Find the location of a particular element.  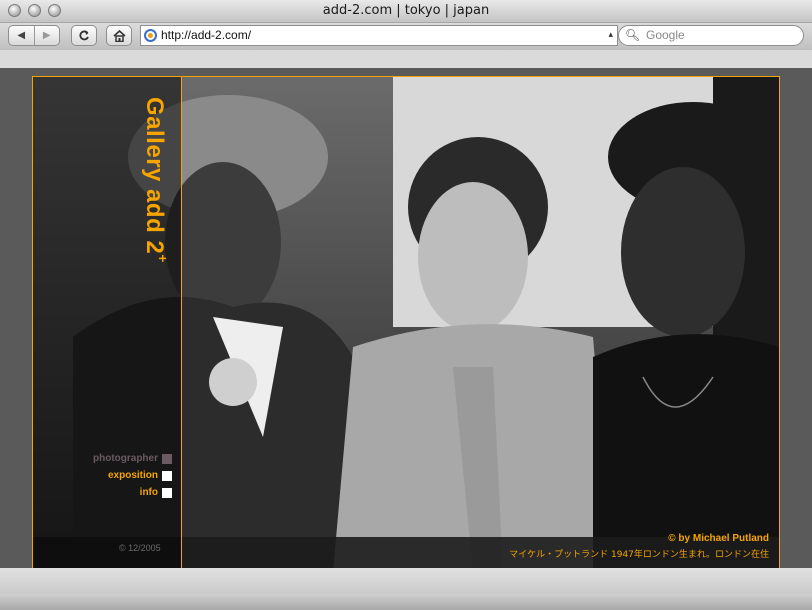

browser-toolbar: ◀ ▶ http://add-2.com/ ▴ 🔍︎ Google is located at coordinates (406, 36).